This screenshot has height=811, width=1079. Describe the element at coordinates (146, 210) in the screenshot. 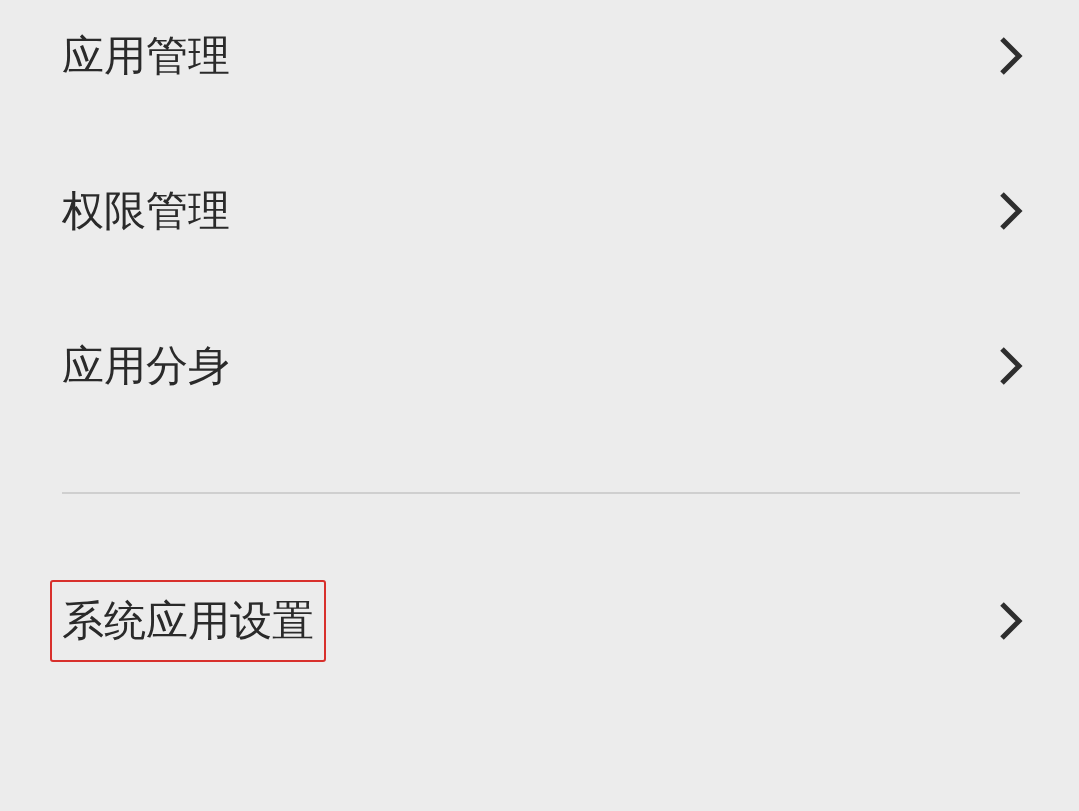

I see `item-label: 权限管理` at that location.